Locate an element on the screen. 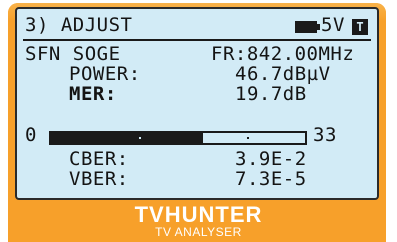 Image resolution: width=397 pixels, height=242 pixels. mer-bar-min: 0 is located at coordinates (31, 135).